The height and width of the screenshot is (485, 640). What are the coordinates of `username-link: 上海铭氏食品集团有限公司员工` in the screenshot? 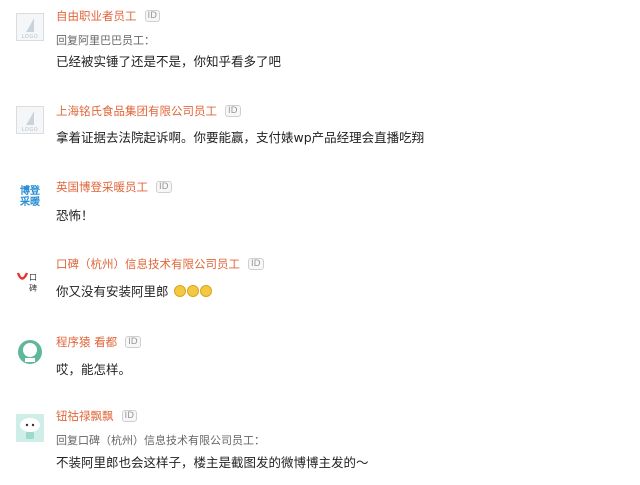 It's located at (136, 111).